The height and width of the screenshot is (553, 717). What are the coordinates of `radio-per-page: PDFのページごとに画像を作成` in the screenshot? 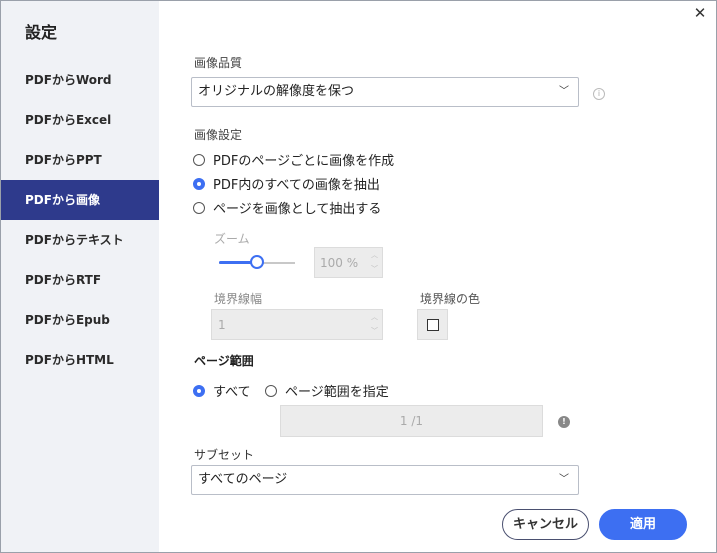 It's located at (293, 159).